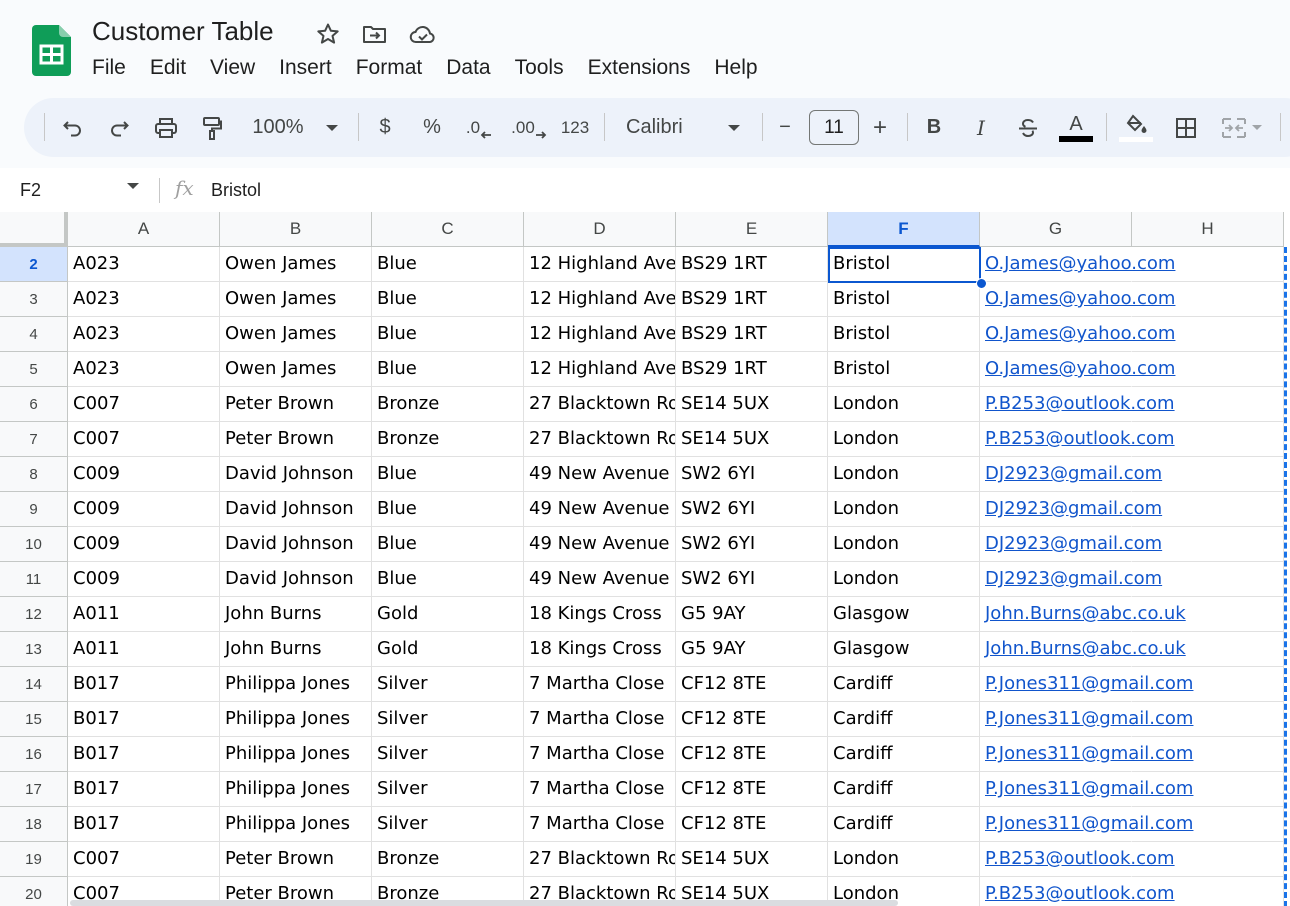 This screenshot has height=906, width=1290. I want to click on row-header: 18, so click(34, 824).